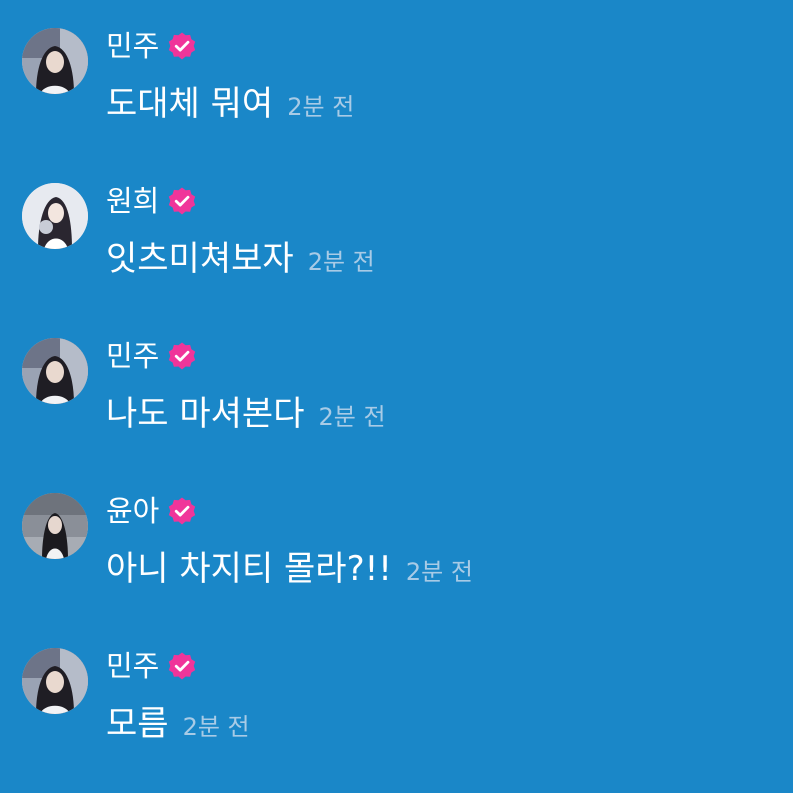 Image resolution: width=793 pixels, height=793 pixels. Describe the element at coordinates (137, 724) in the screenshot. I see `message-text: 모름` at that location.